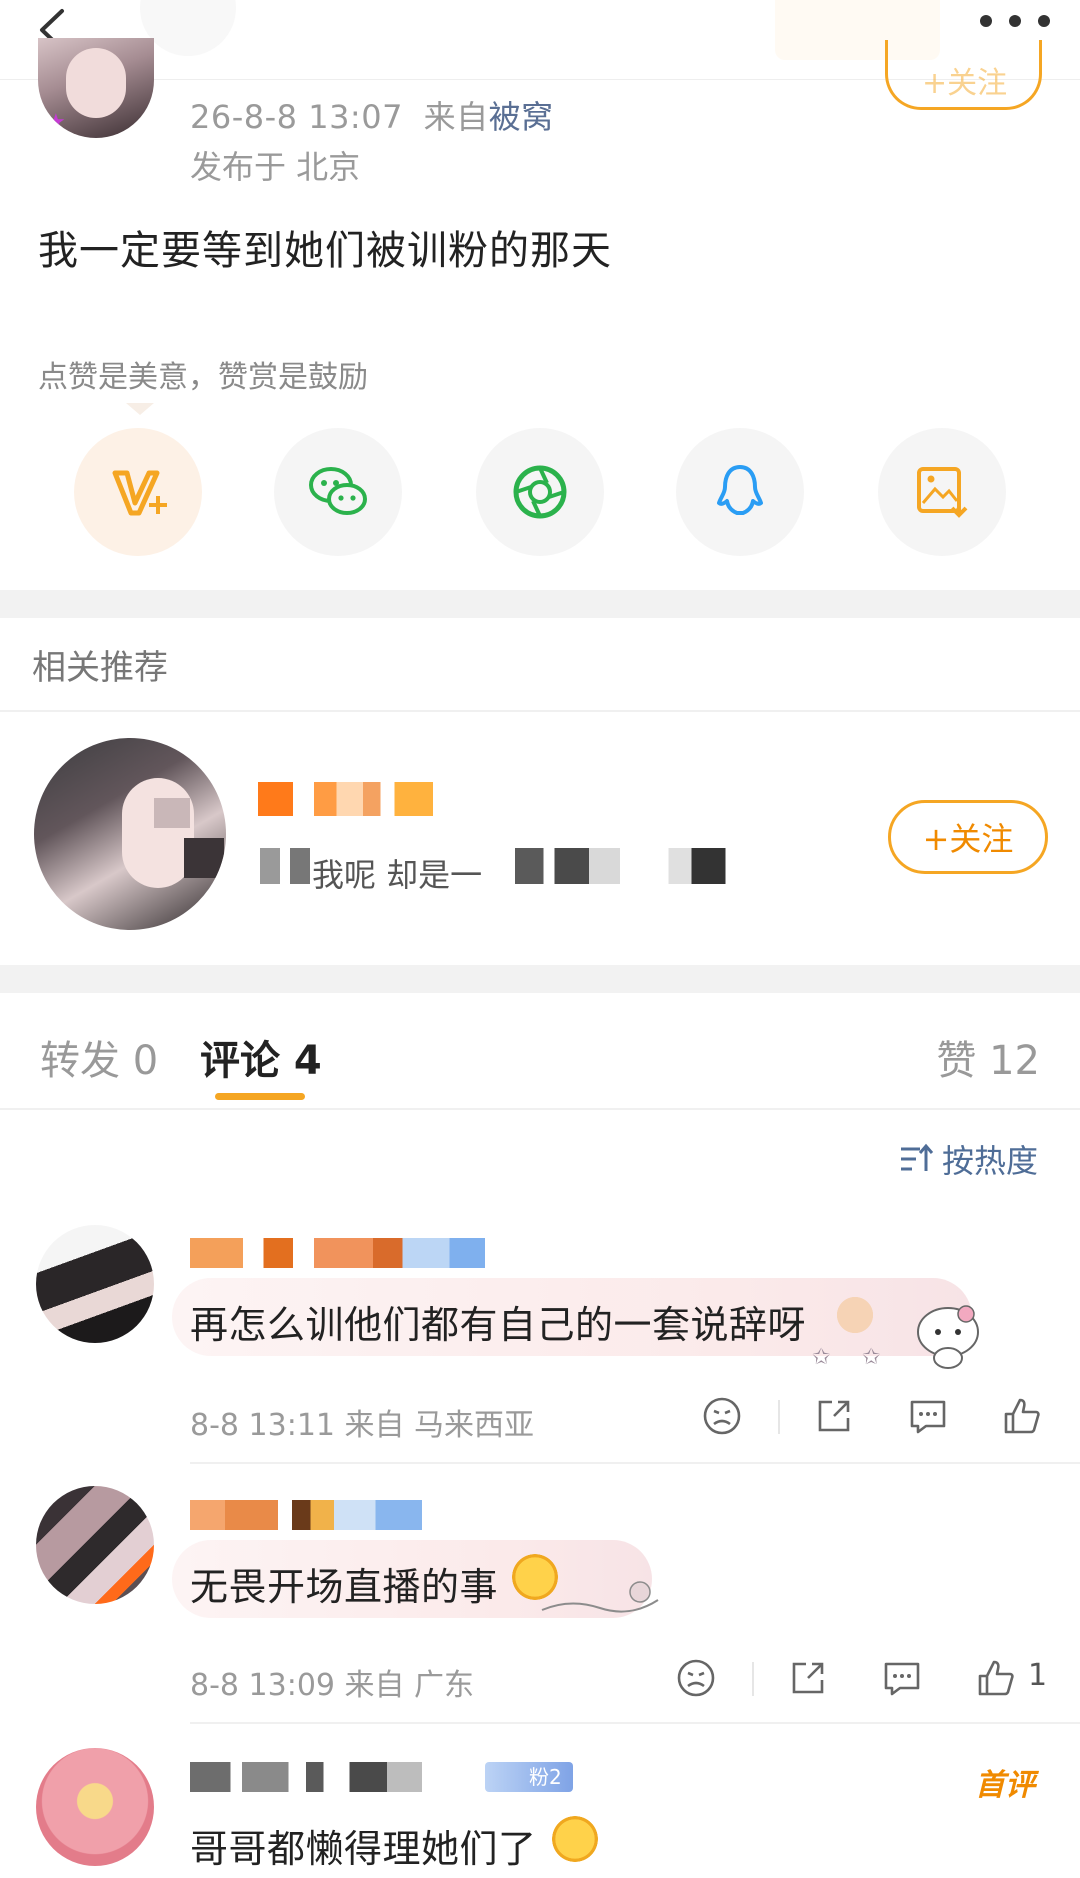 This screenshot has height=1878, width=1080. What do you see at coordinates (521, 117) in the screenshot?
I see `post-source-link: 被窝` at bounding box center [521, 117].